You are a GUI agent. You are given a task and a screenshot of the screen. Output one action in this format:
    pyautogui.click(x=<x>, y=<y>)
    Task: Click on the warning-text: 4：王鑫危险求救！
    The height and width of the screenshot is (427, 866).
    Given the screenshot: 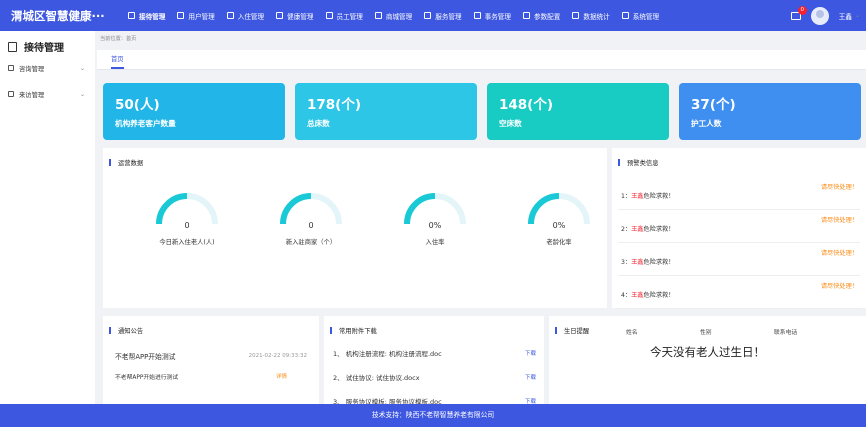 What is the action you would take?
    pyautogui.click(x=647, y=294)
    